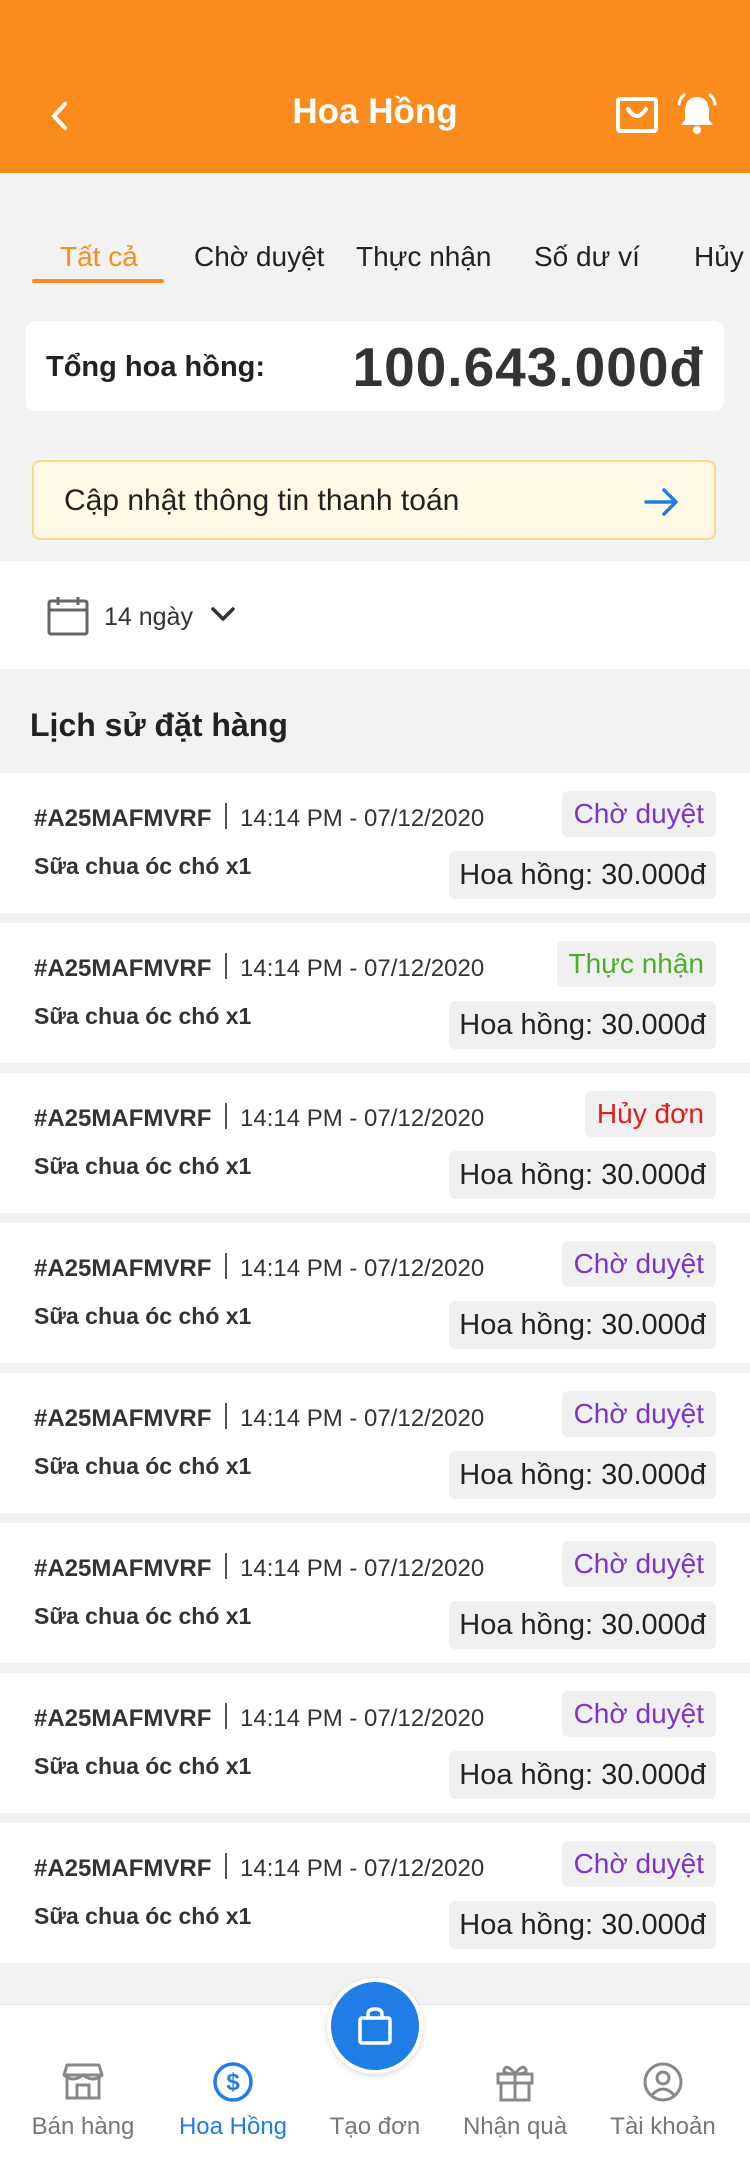 The width and height of the screenshot is (750, 2164). I want to click on tab-pending: Chờ duyệt, so click(259, 257).